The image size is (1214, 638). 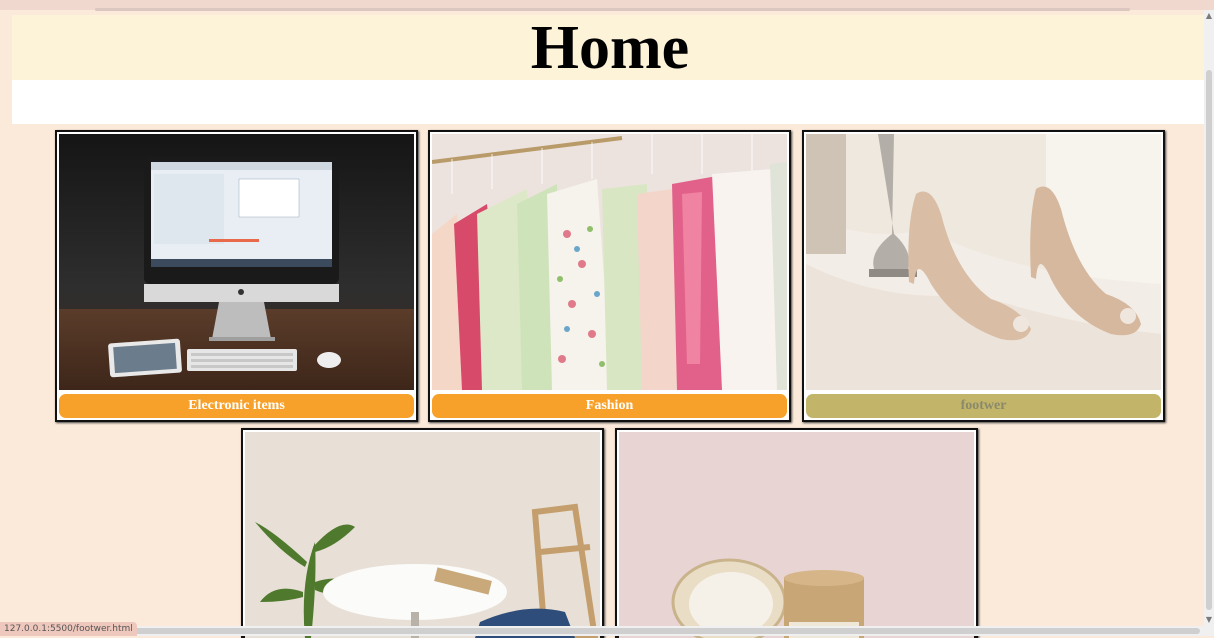 I want to click on page-header: Home, so click(x=610, y=47).